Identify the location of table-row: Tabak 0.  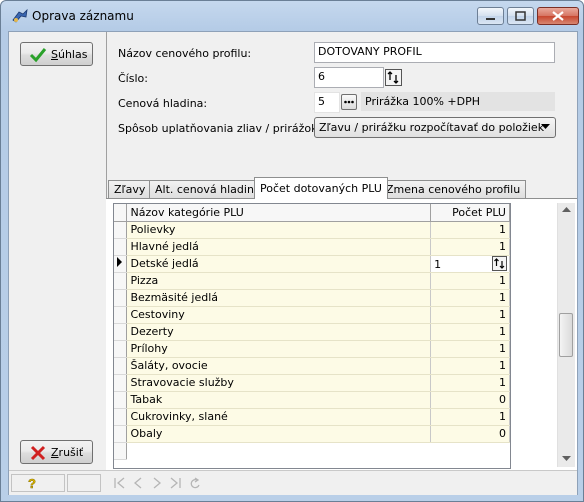
(312, 400).